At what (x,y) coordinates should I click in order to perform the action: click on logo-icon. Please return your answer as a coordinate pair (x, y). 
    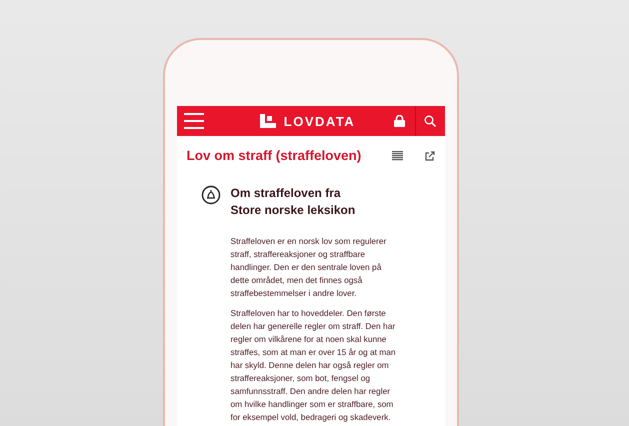
    Looking at the image, I should click on (268, 121).